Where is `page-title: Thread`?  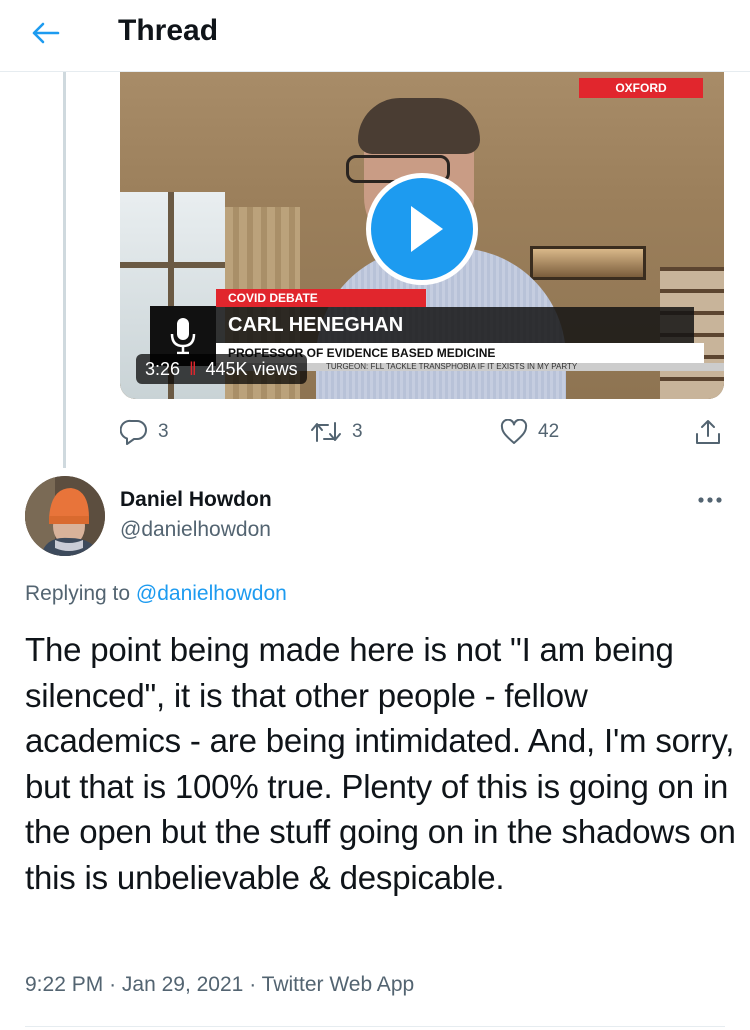 page-title: Thread is located at coordinates (168, 30).